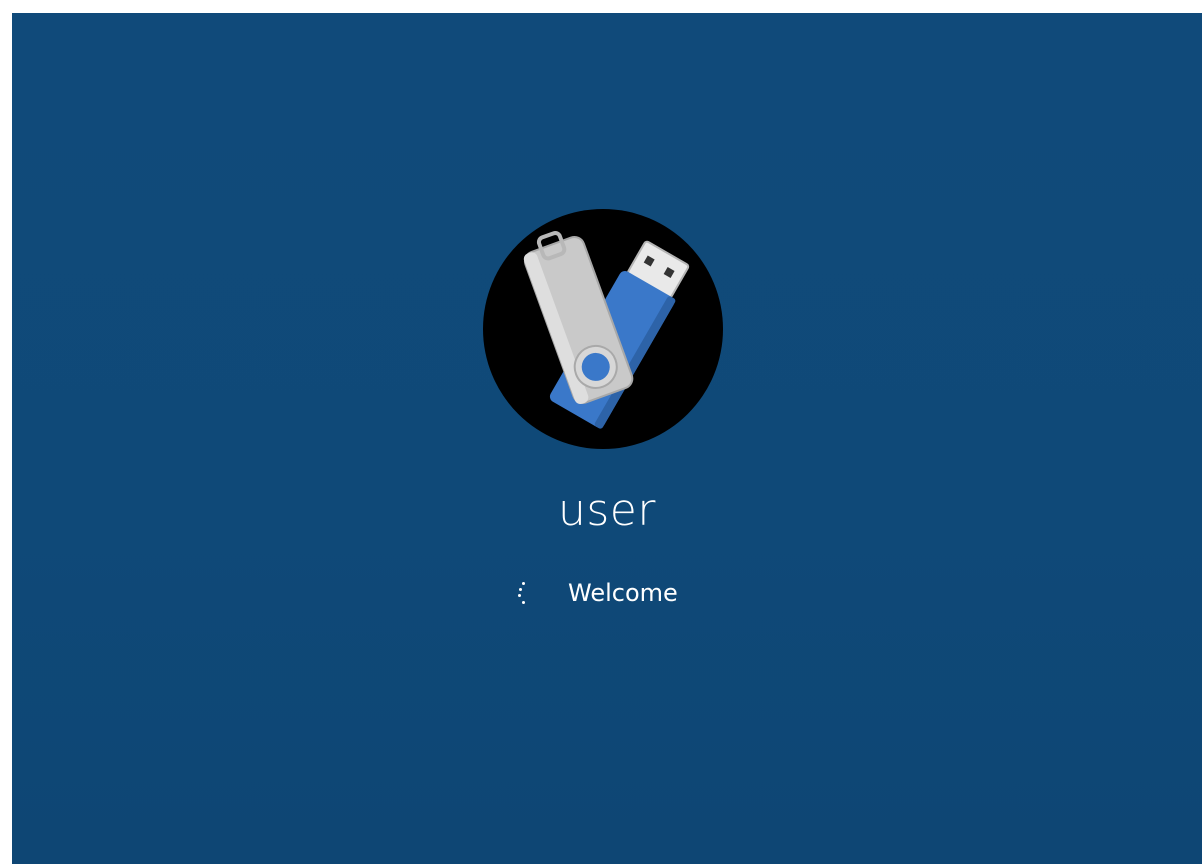 This screenshot has width=1202, height=864. I want to click on status-row: Welcome, so click(595, 593).